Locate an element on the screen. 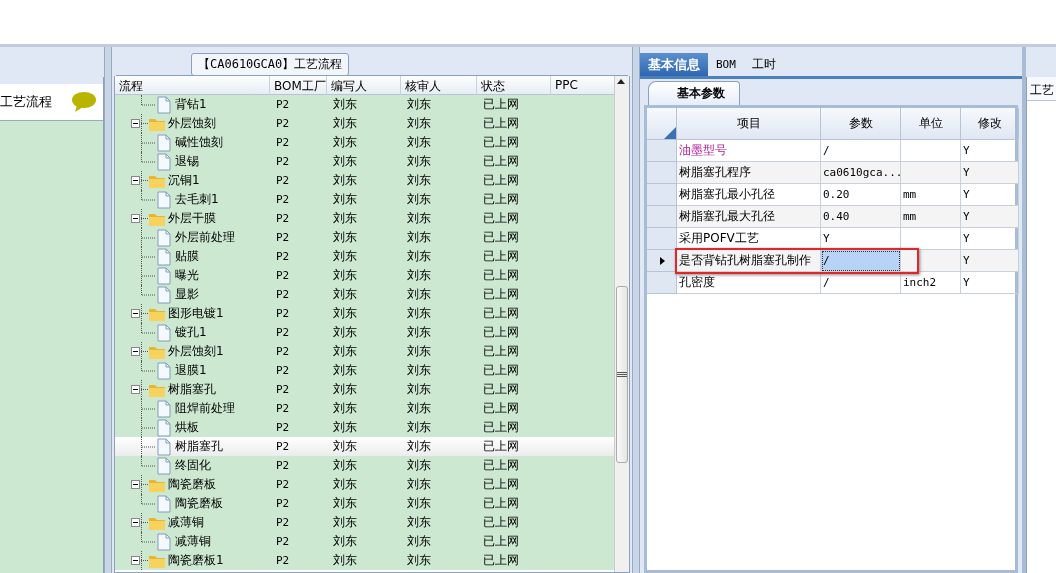 The image size is (1056, 573). subtab: 基本参数 is located at coordinates (694, 93).